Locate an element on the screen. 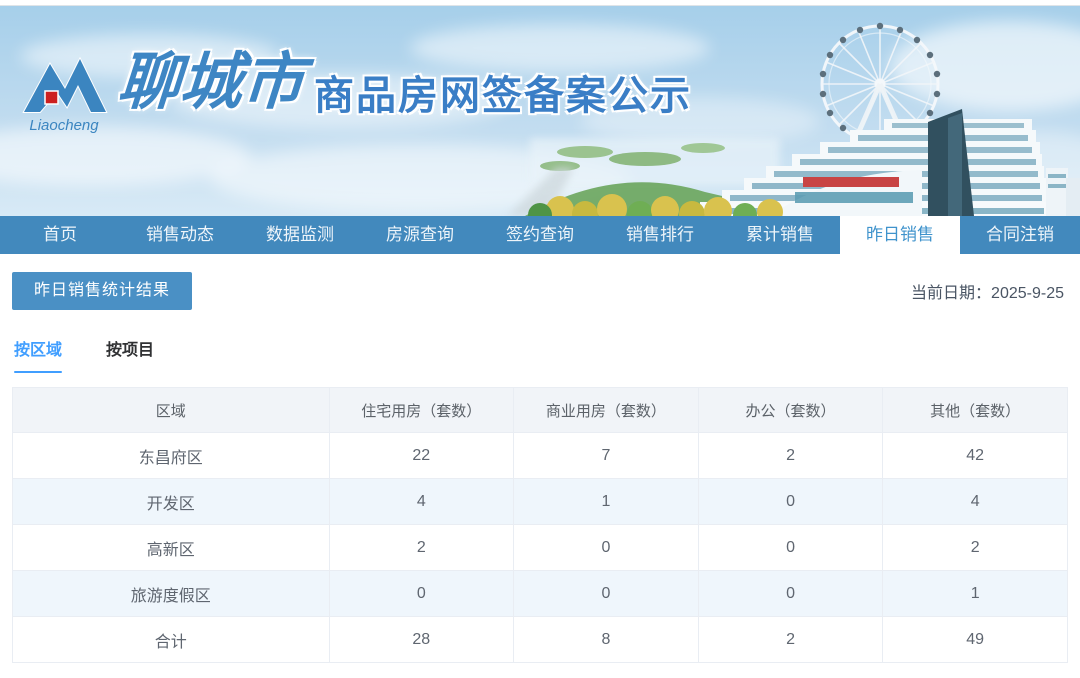  region-cell: 东昌府区 is located at coordinates (171, 455).